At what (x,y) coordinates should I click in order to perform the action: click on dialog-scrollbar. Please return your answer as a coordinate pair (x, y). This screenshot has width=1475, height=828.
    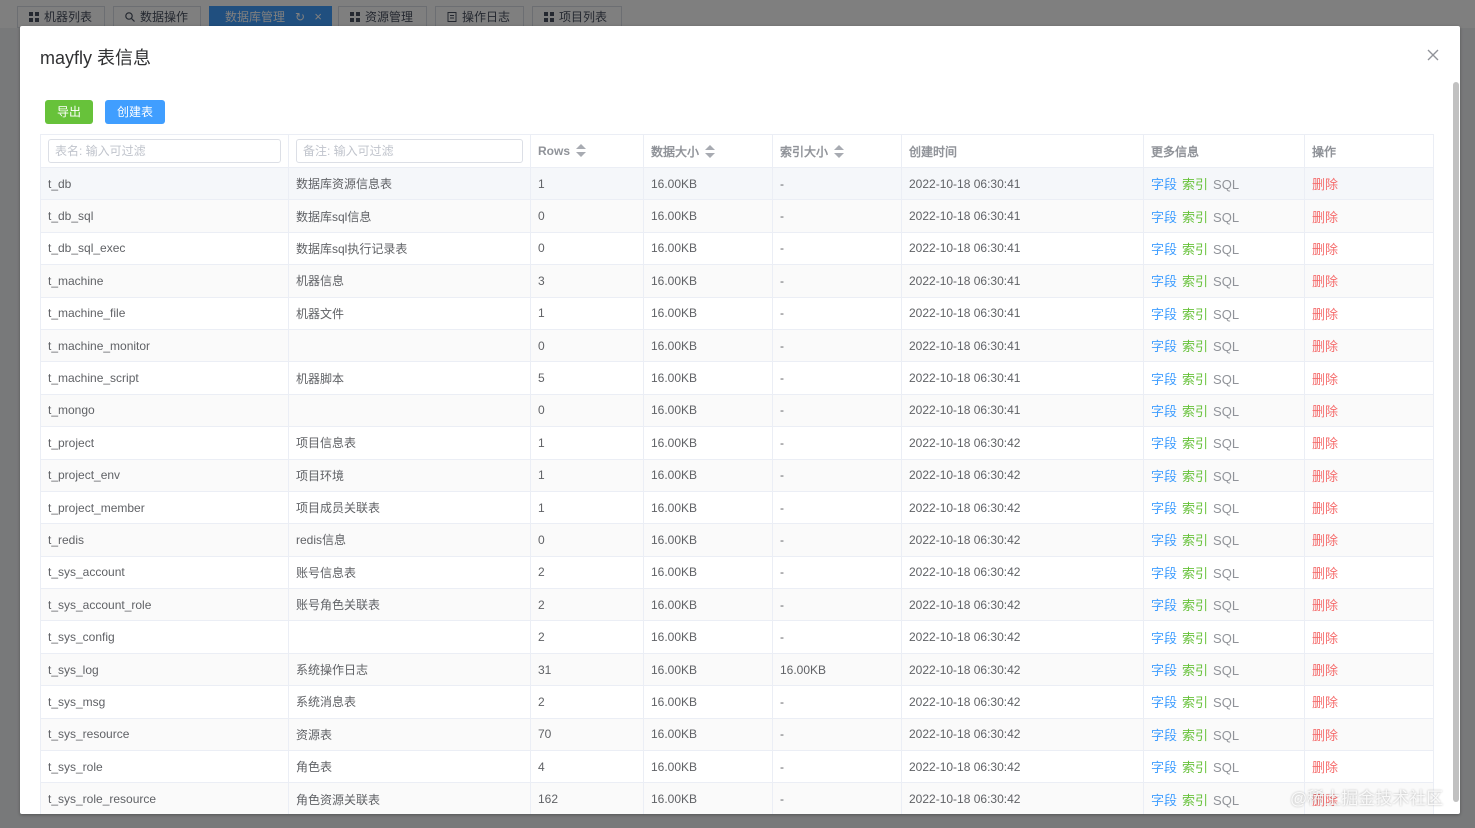
    Looking at the image, I should click on (1456, 448).